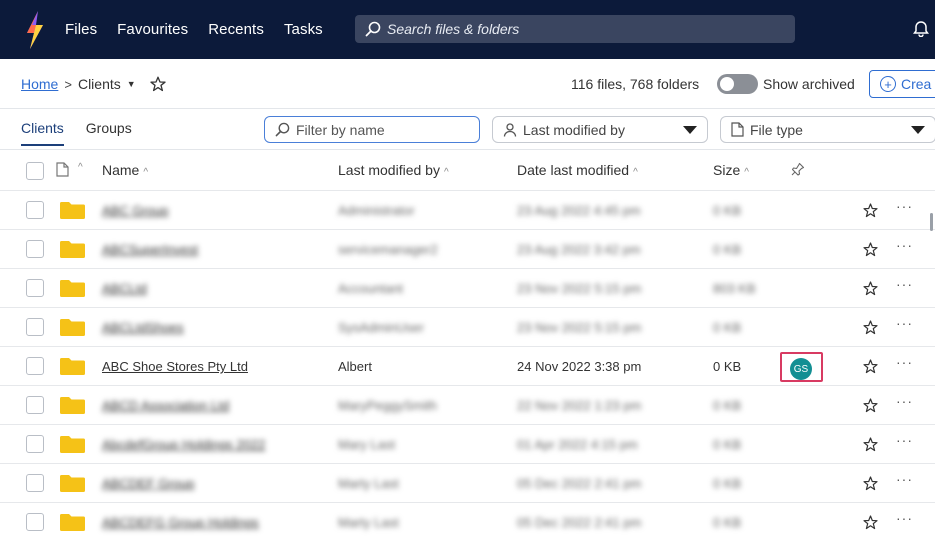 The height and width of the screenshot is (541, 935). I want to click on nav-tasks: Tasks, so click(303, 29).